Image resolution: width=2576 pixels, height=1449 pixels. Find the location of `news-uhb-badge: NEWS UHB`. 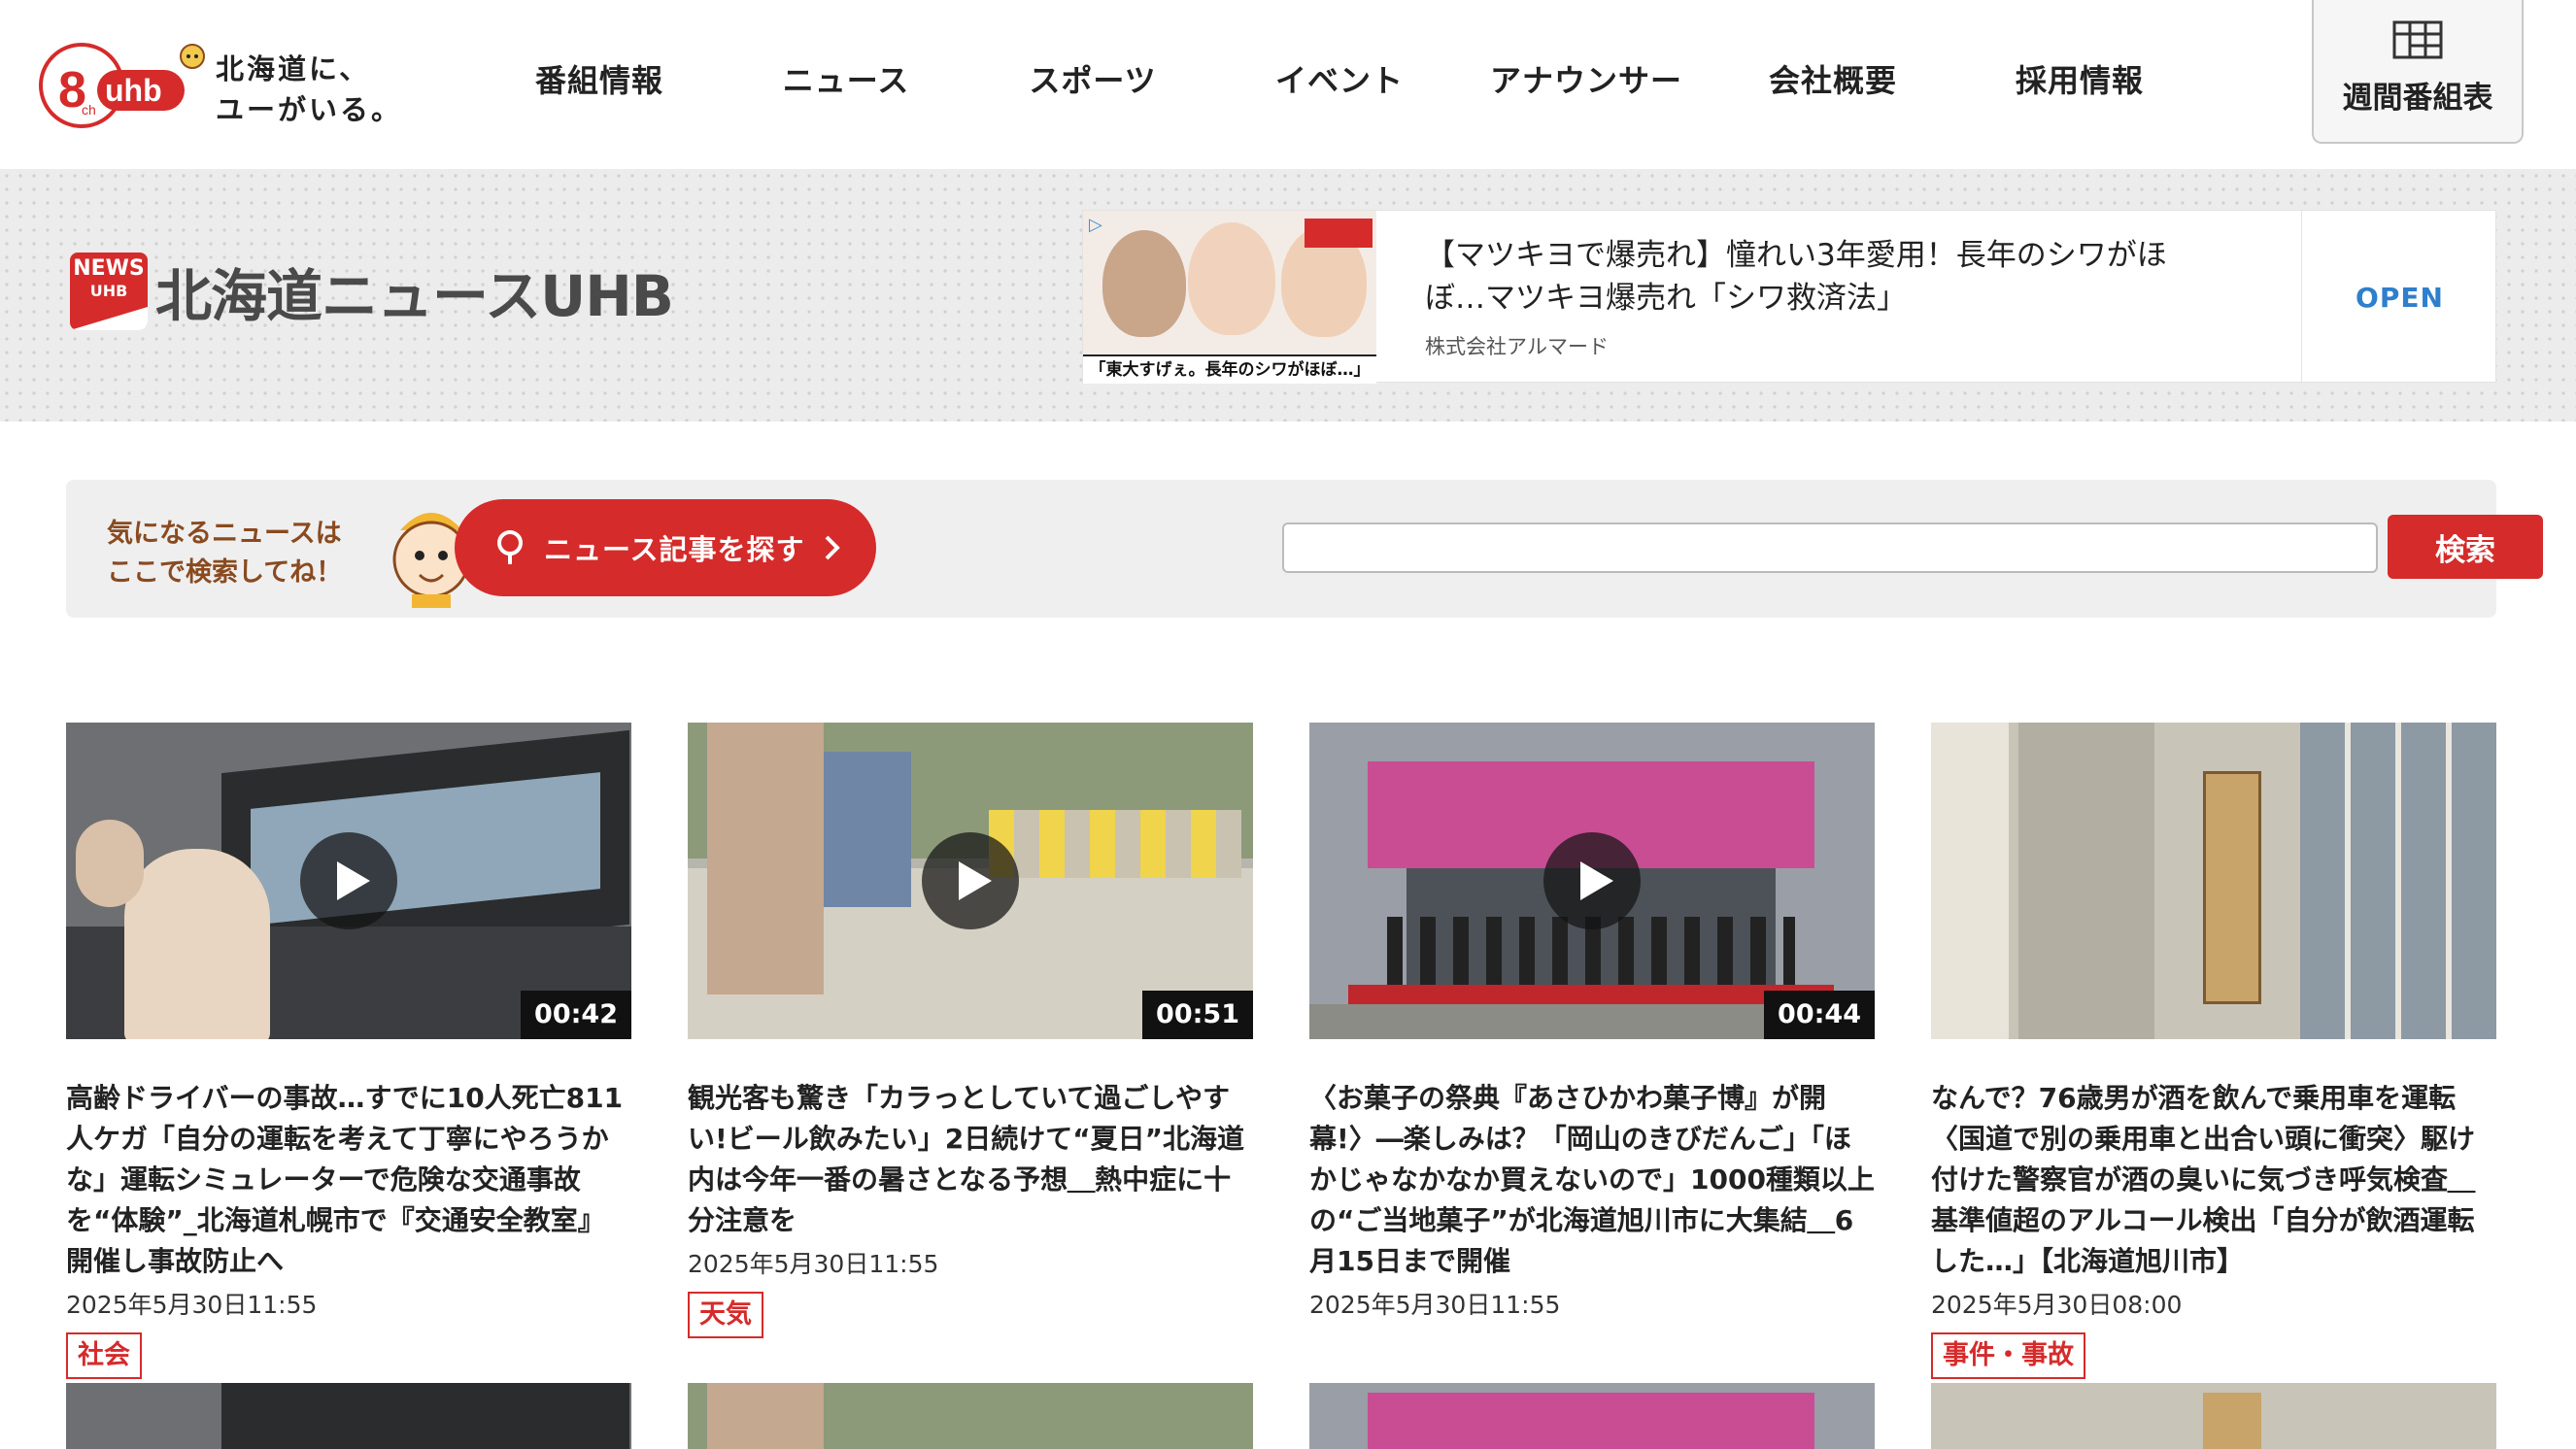

news-uhb-badge: NEWS UHB is located at coordinates (109, 292).